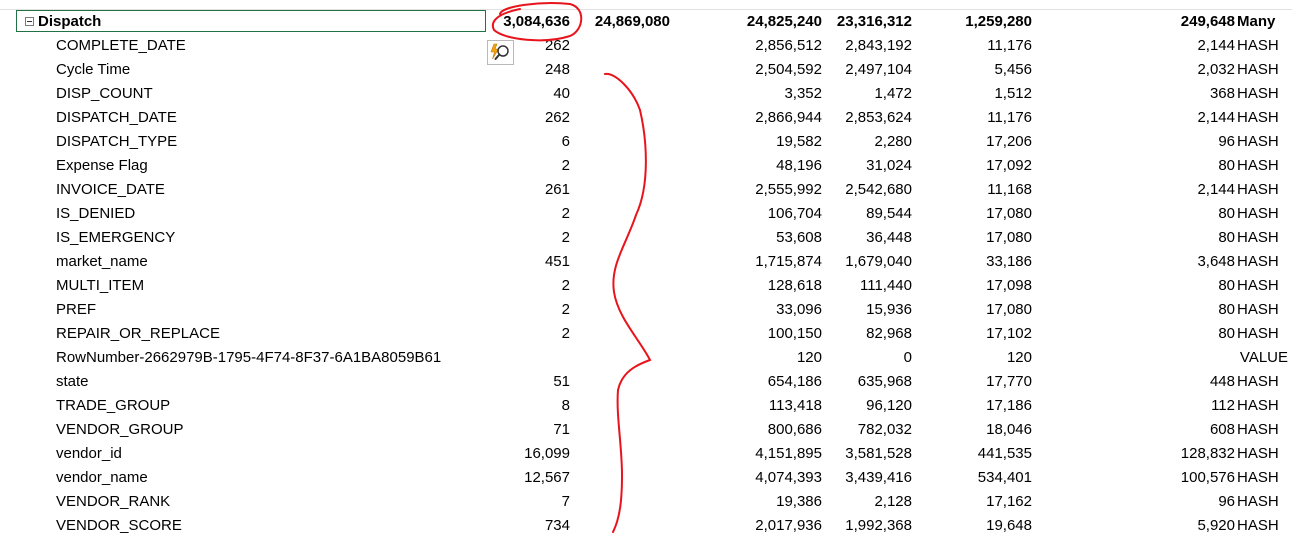 The image size is (1292, 545). I want to click on table-row: MULTI_ITEM 2 128,618 111,440 17,098 80 HASH, so click(646, 286).